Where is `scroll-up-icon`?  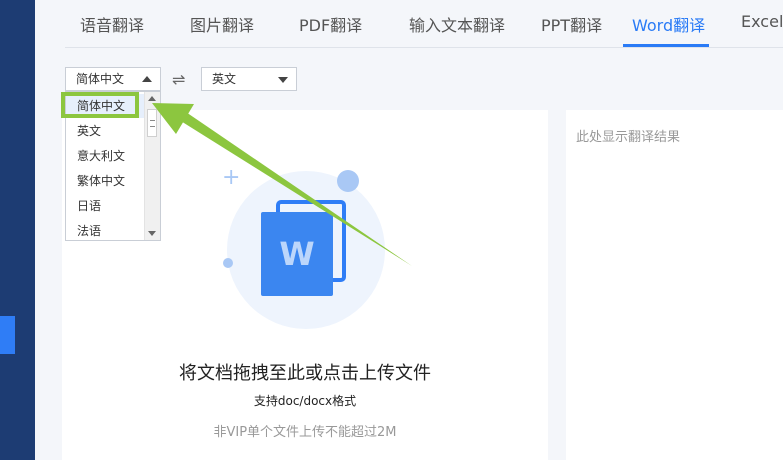
scroll-up-icon is located at coordinates (152, 98).